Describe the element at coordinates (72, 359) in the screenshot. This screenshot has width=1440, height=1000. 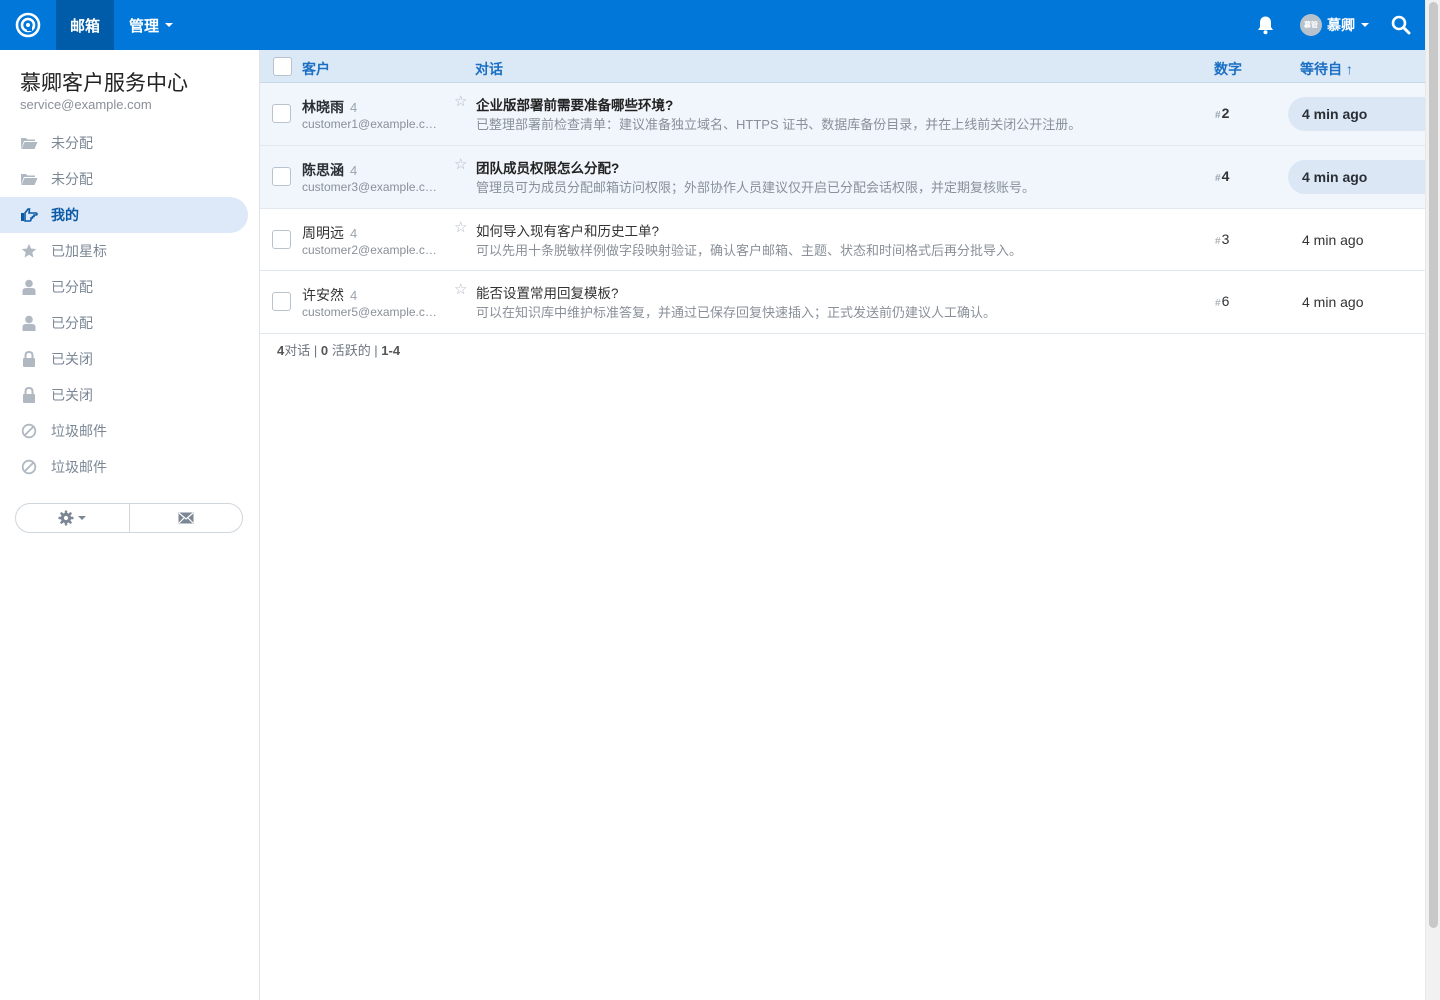
I see `sidebar-item-label: 已关闭` at that location.